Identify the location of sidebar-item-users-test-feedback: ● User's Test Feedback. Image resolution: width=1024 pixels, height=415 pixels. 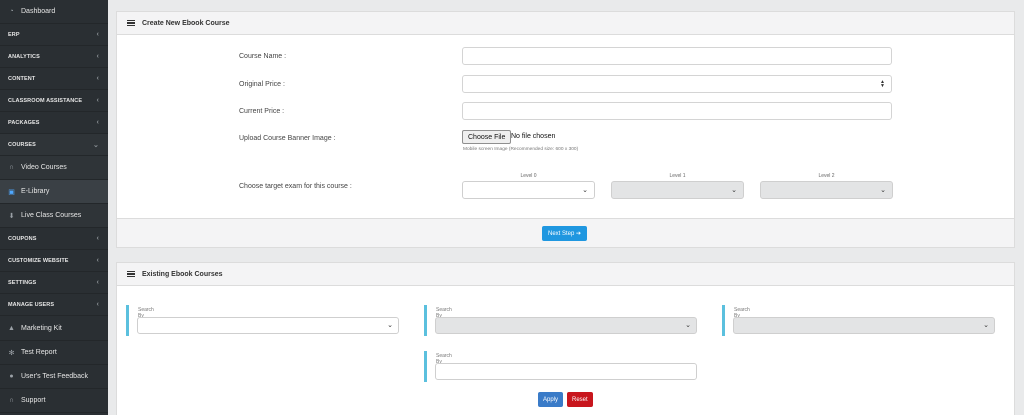
(54, 377).